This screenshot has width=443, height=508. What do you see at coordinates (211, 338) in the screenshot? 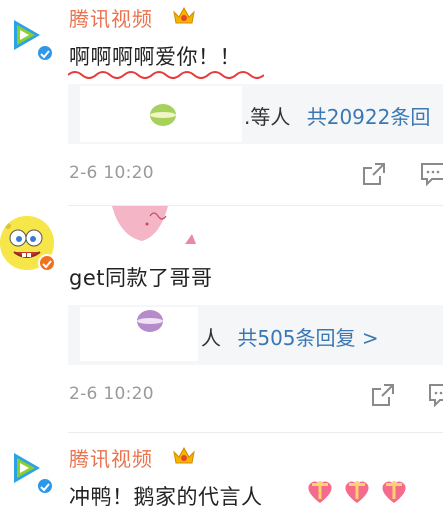
I see `reply-suffix: 人` at bounding box center [211, 338].